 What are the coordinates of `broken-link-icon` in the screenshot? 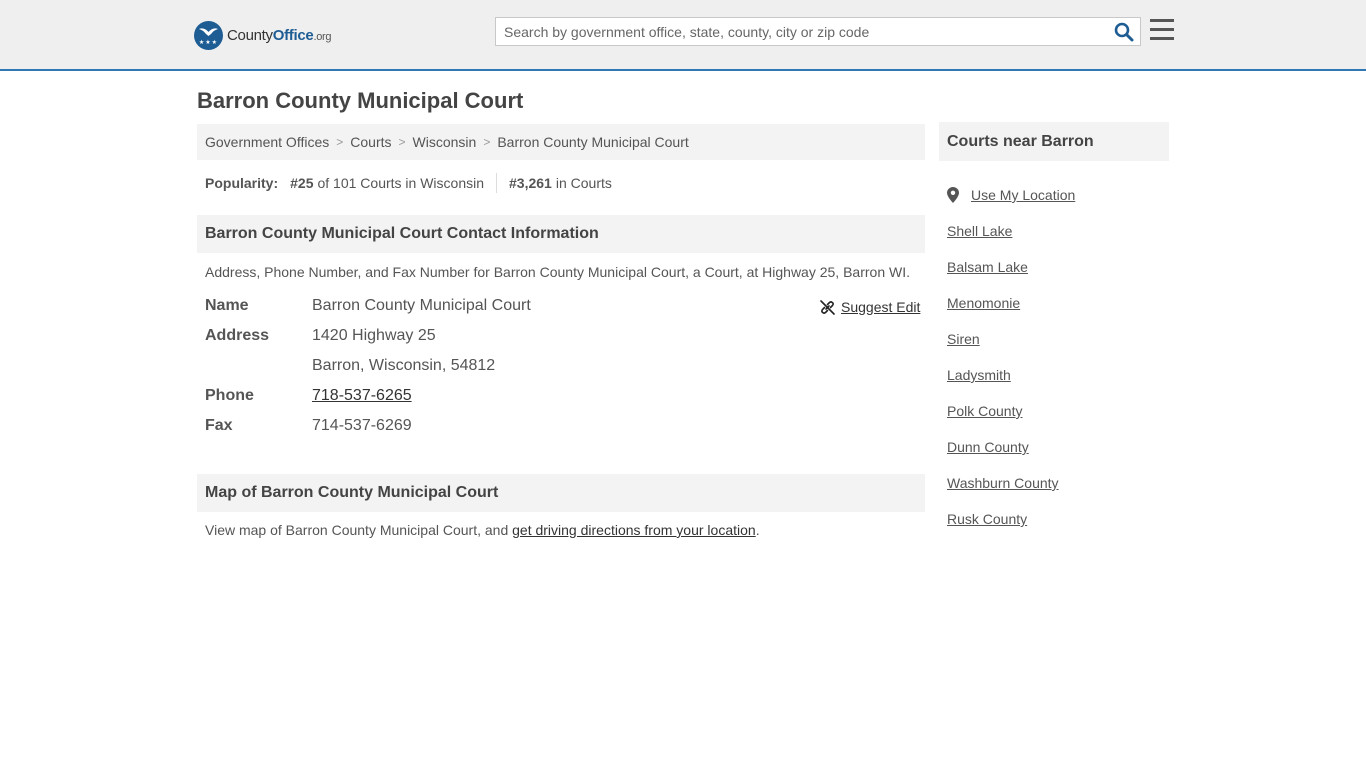 It's located at (827, 307).